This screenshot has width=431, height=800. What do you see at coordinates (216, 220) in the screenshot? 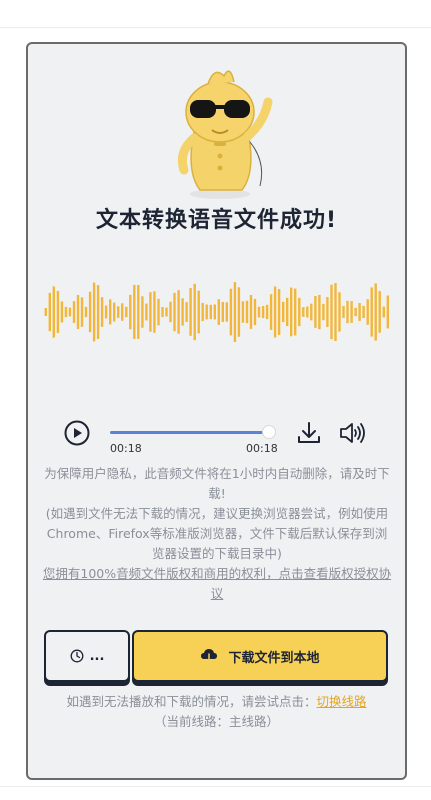
I see `page-title: 文本转换语音文件成功!` at bounding box center [216, 220].